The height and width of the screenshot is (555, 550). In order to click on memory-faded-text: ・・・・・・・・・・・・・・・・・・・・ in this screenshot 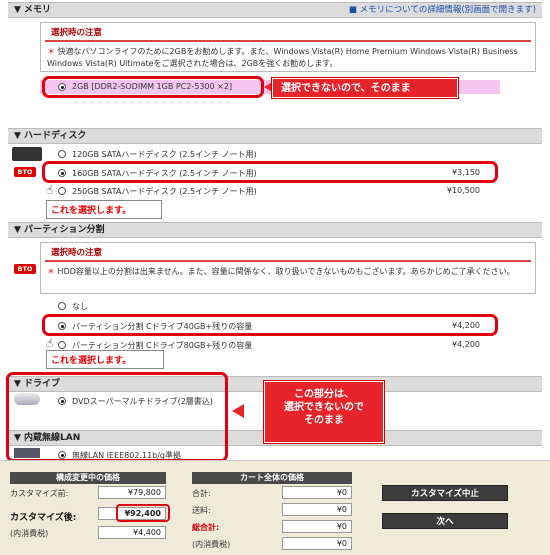, I will do `click(152, 102)`.